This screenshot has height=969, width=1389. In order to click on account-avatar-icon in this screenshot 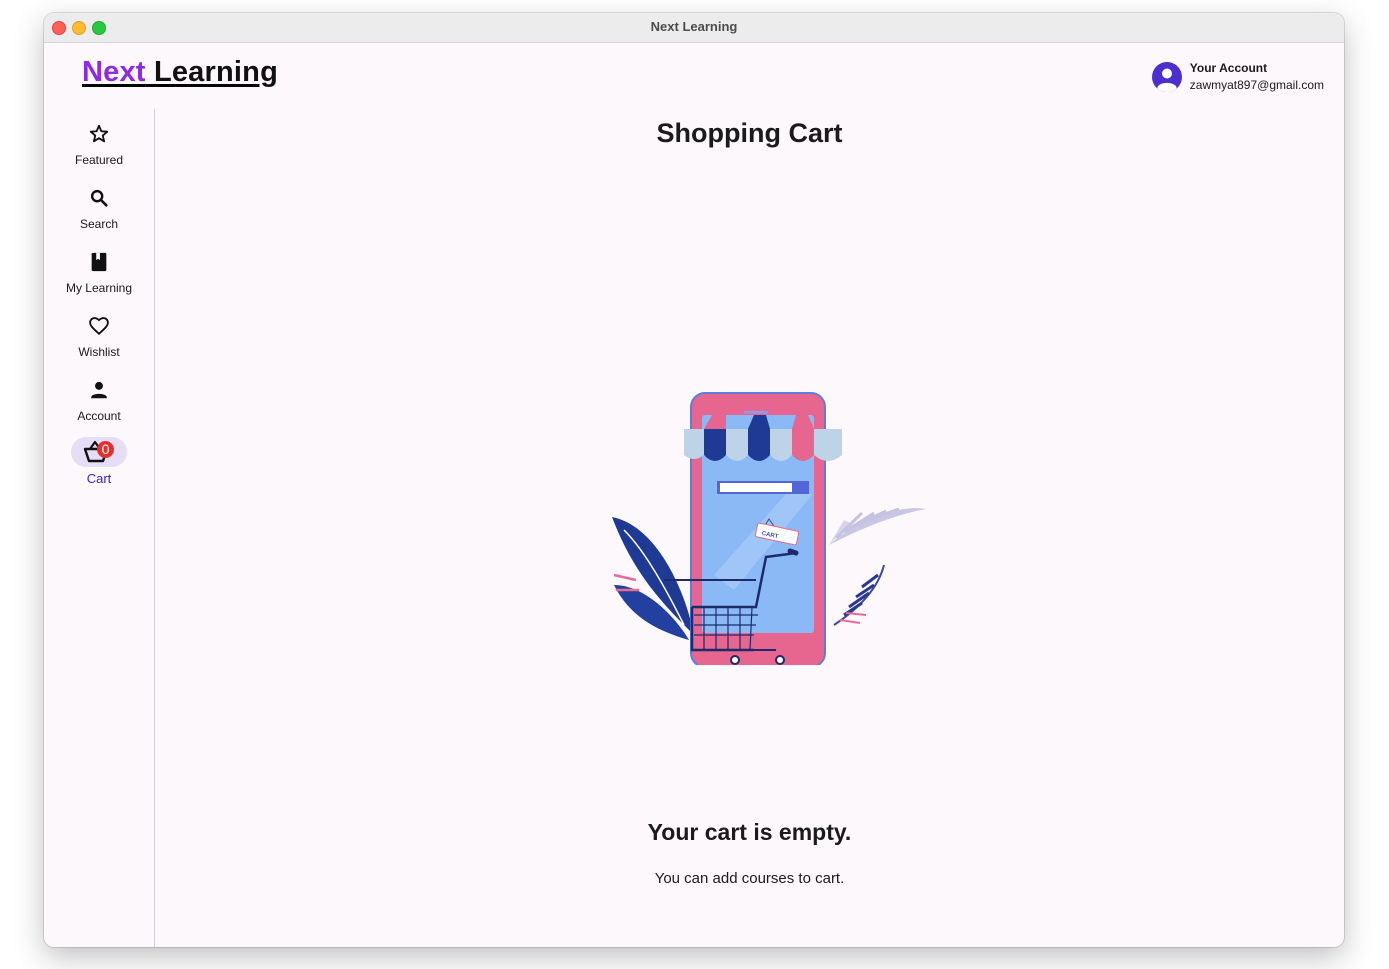, I will do `click(1166, 77)`.